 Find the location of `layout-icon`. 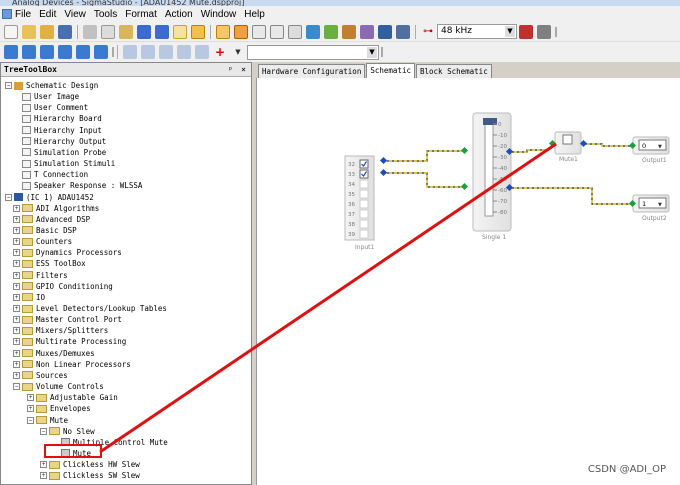

layout-icon is located at coordinates (259, 31).